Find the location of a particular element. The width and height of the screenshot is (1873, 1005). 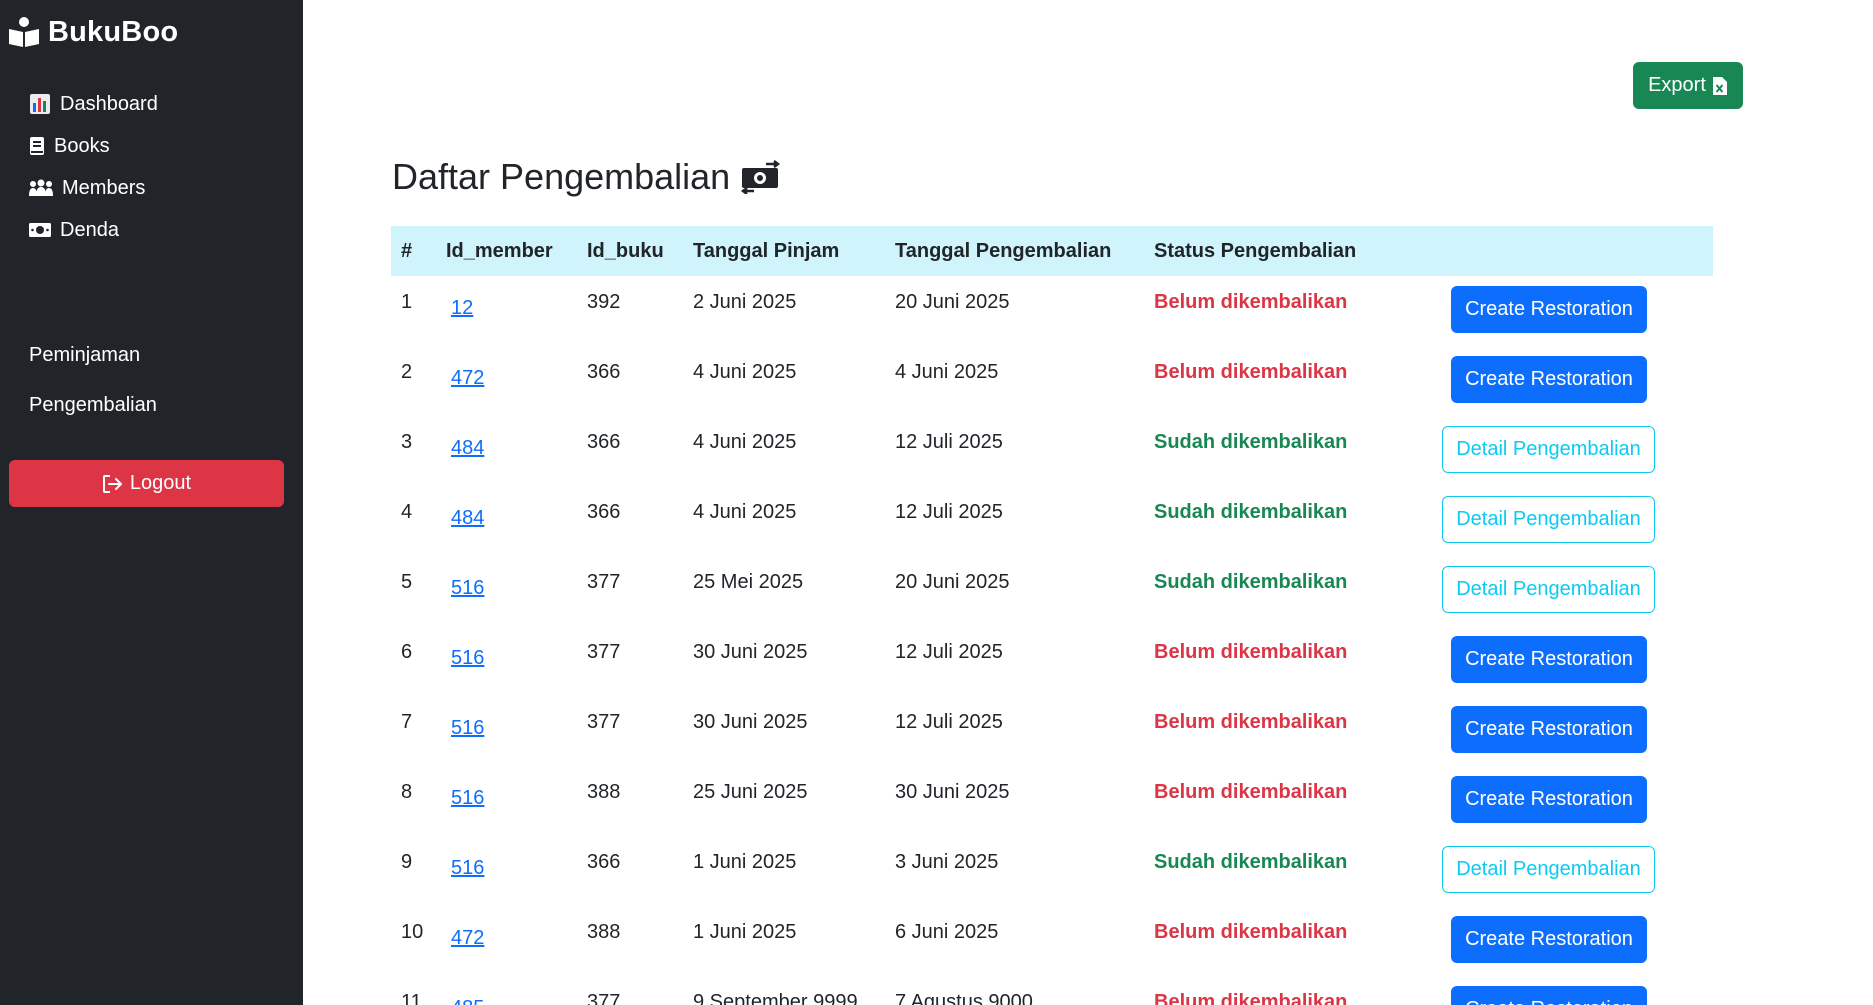

tanggal-pinjam: 1 Juni 2025 is located at coordinates (745, 932).